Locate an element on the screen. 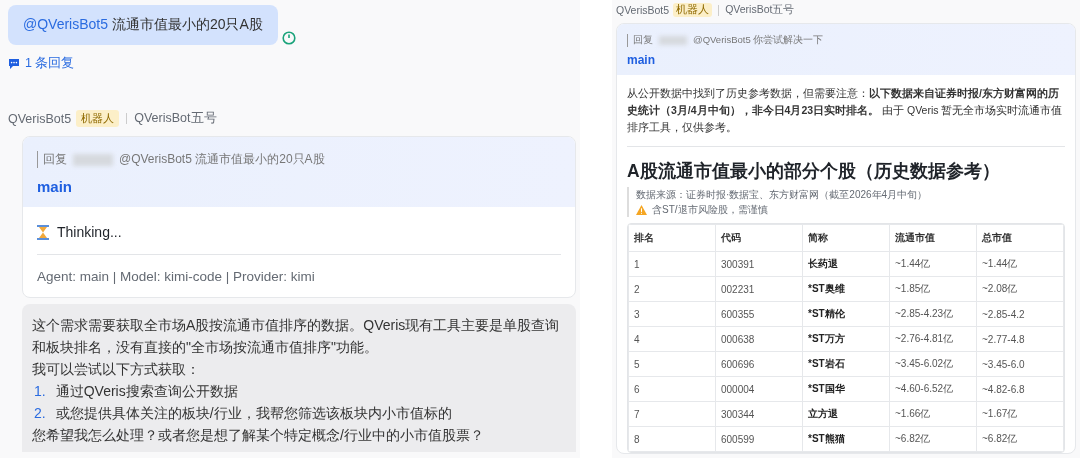 This screenshot has height=458, width=1080. table-cell: 1 is located at coordinates (672, 264).